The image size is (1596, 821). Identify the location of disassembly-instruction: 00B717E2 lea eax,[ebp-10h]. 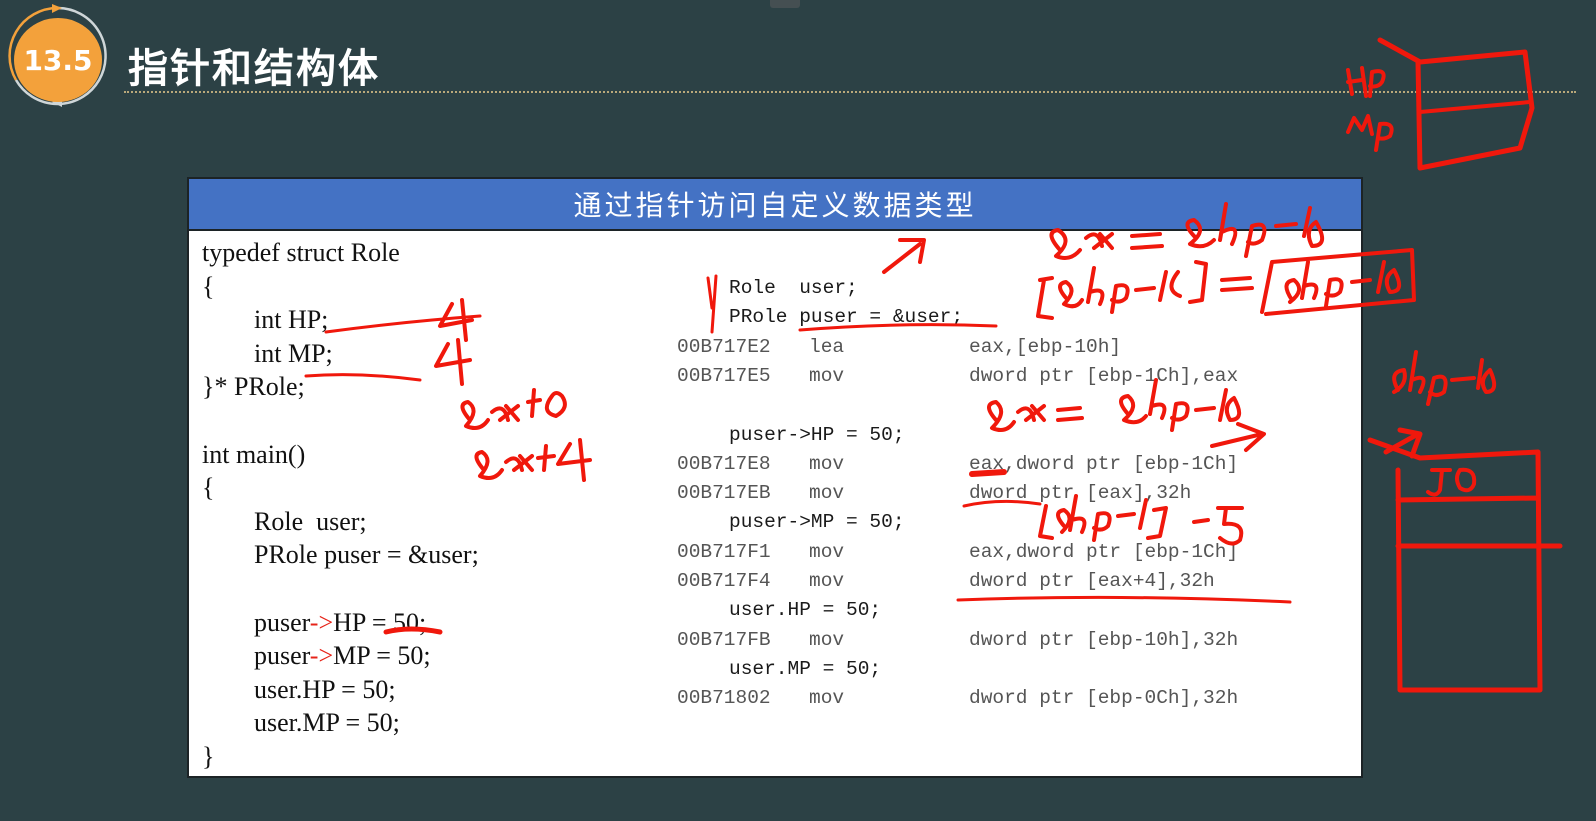
(997, 347).